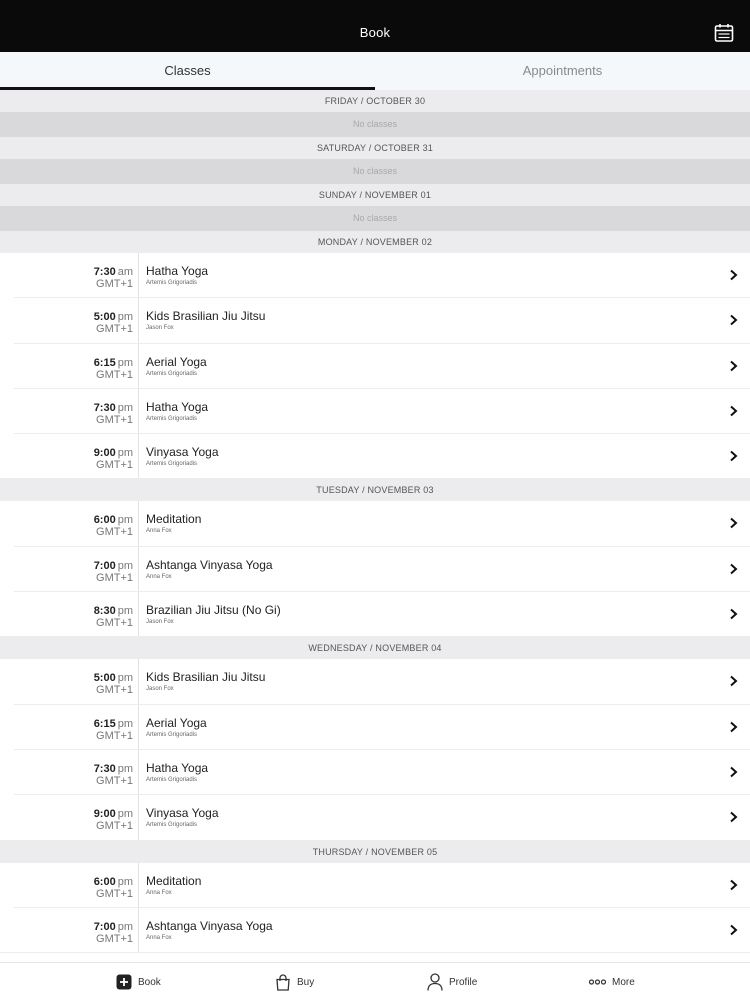 This screenshot has width=750, height=1000. I want to click on day-header: MONDAY / NOVEMBER 02, so click(375, 242).